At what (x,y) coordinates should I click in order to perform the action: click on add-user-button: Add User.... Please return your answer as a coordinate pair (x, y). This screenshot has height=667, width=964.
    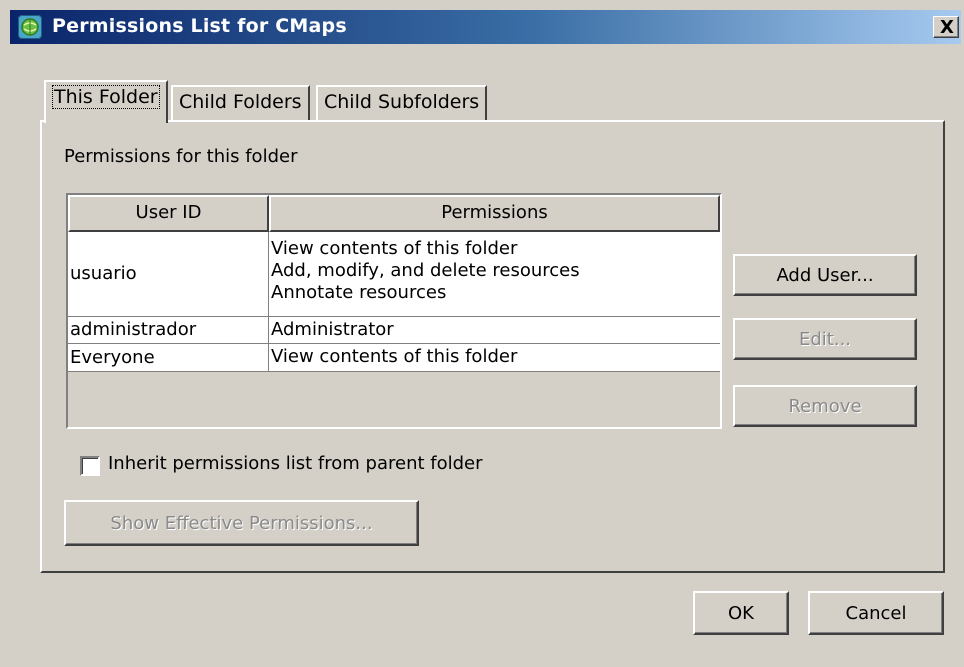
    Looking at the image, I should click on (825, 275).